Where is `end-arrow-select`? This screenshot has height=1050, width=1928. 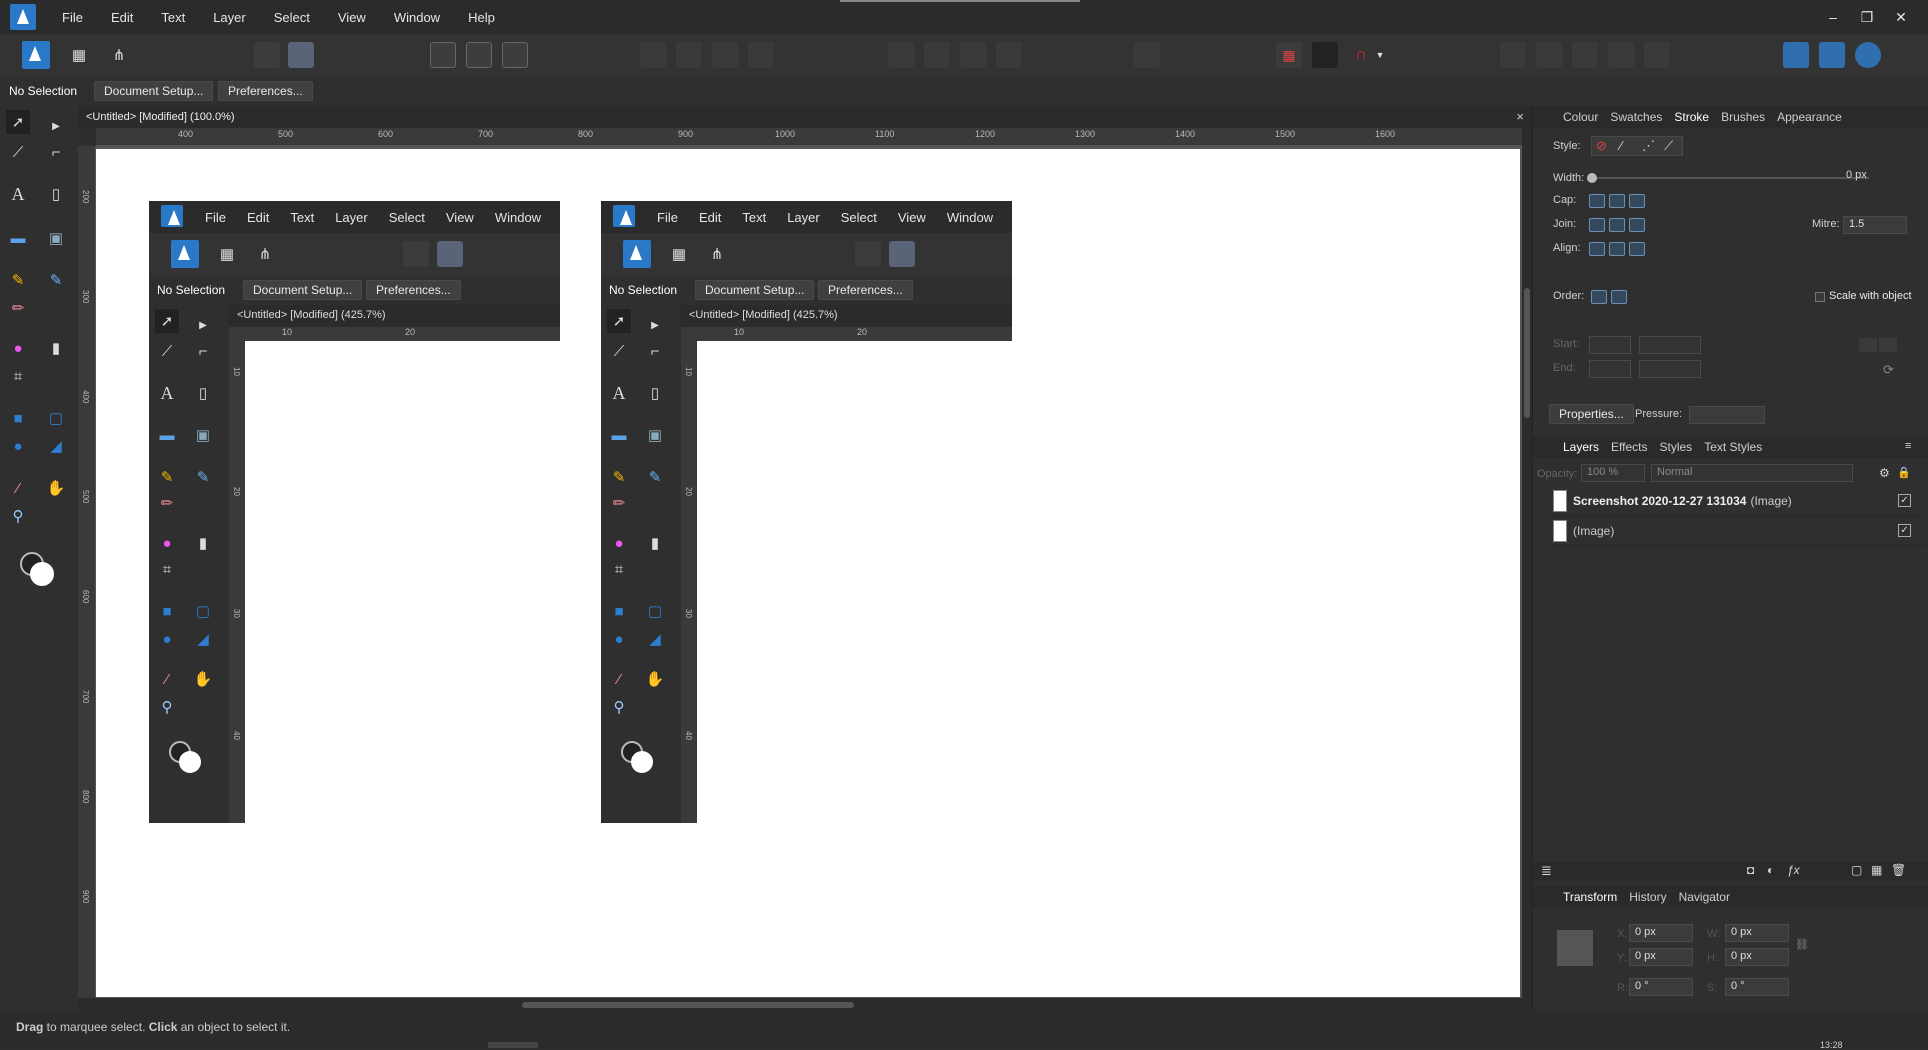 end-arrow-select is located at coordinates (1610, 369).